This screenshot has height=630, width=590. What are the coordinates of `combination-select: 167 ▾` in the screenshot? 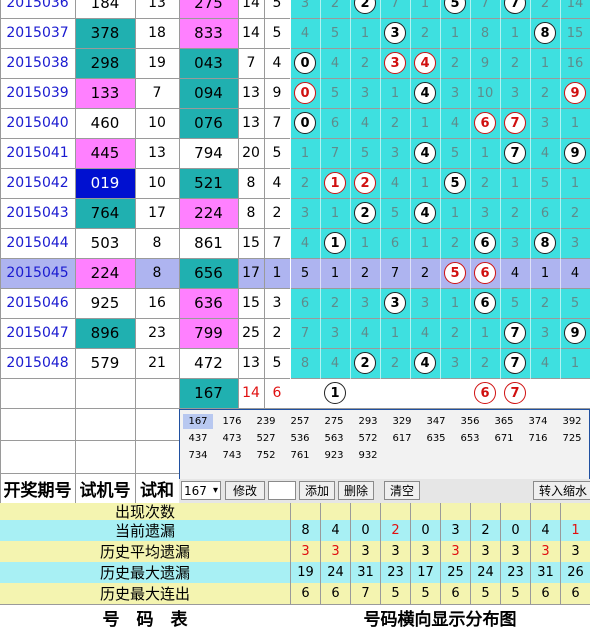 It's located at (201, 490).